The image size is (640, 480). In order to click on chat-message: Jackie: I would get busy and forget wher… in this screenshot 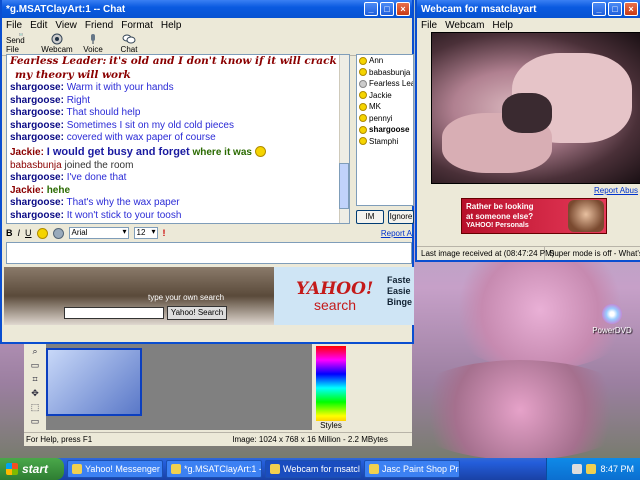, I will do `click(178, 152)`.